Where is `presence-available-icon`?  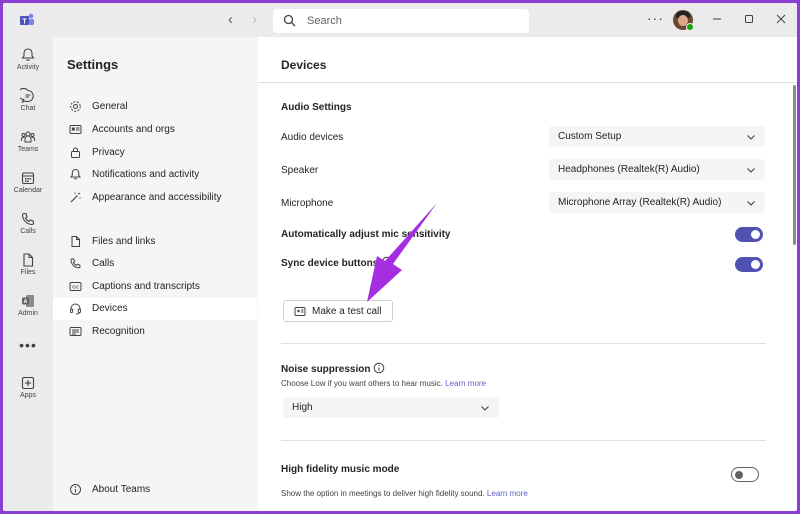
presence-available-icon is located at coordinates (690, 27).